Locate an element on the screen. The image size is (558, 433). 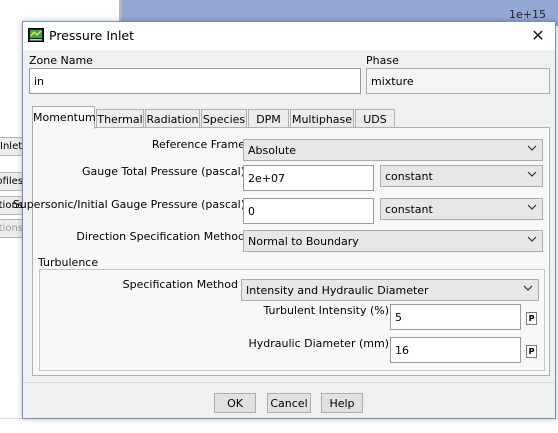
help-button: Help is located at coordinates (342, 403).